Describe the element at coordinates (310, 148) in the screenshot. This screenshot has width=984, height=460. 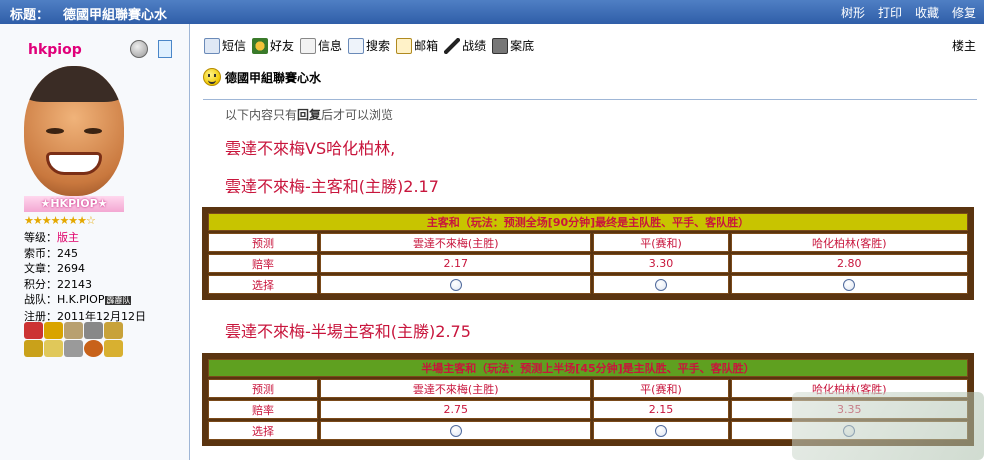
I see `post-line-1: 雲達不來梅VS哈化柏林,` at that location.